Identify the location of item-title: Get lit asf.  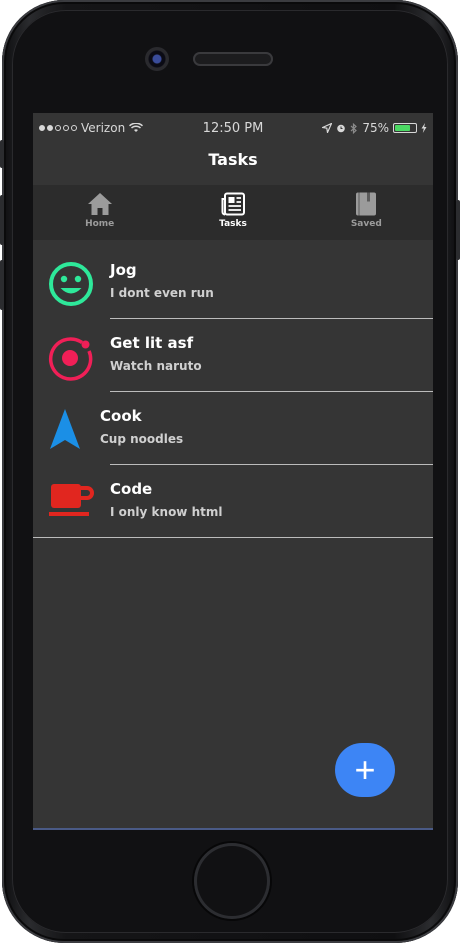
(152, 343).